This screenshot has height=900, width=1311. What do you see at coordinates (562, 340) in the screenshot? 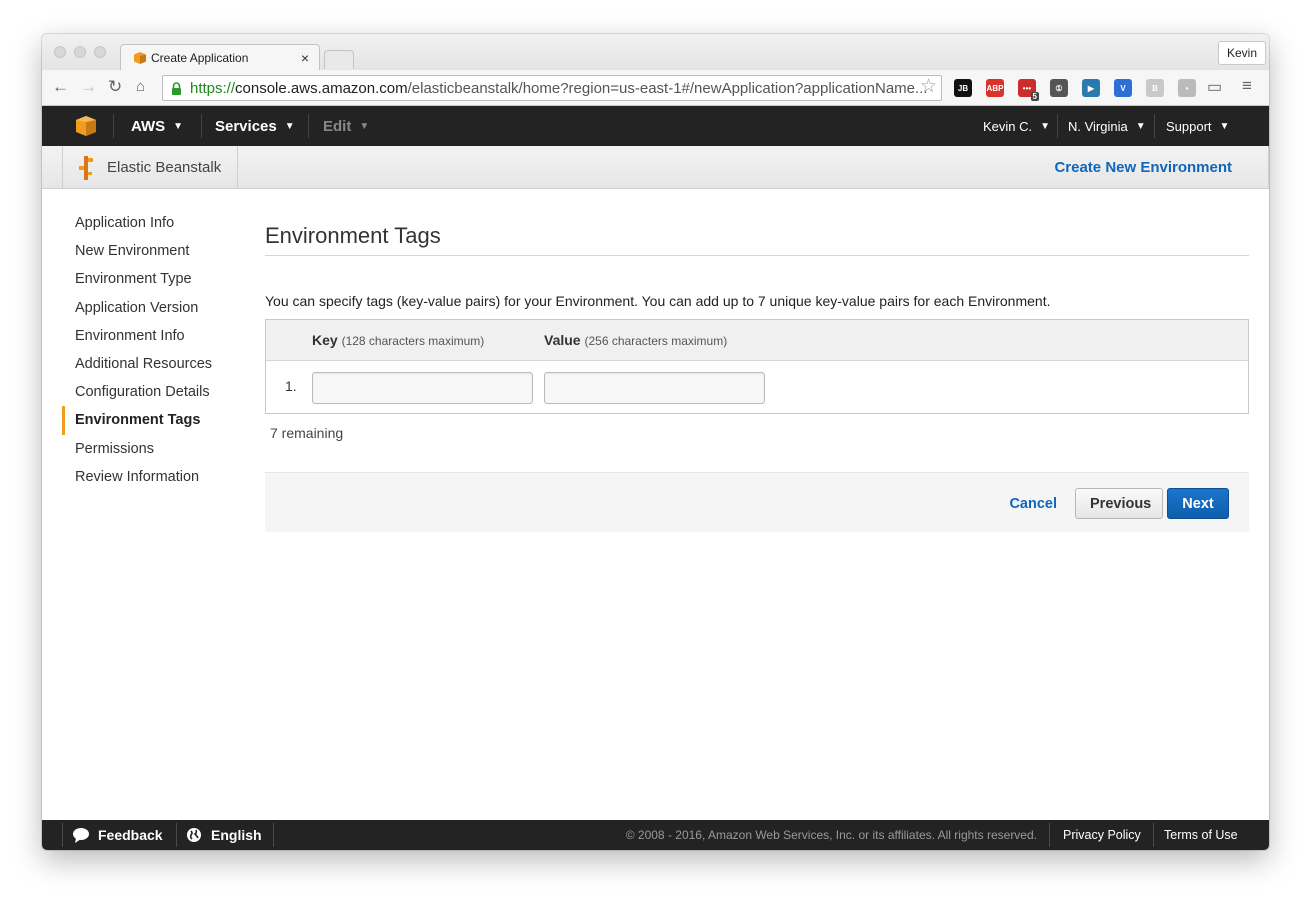
I see `value-header-label: Value` at bounding box center [562, 340].